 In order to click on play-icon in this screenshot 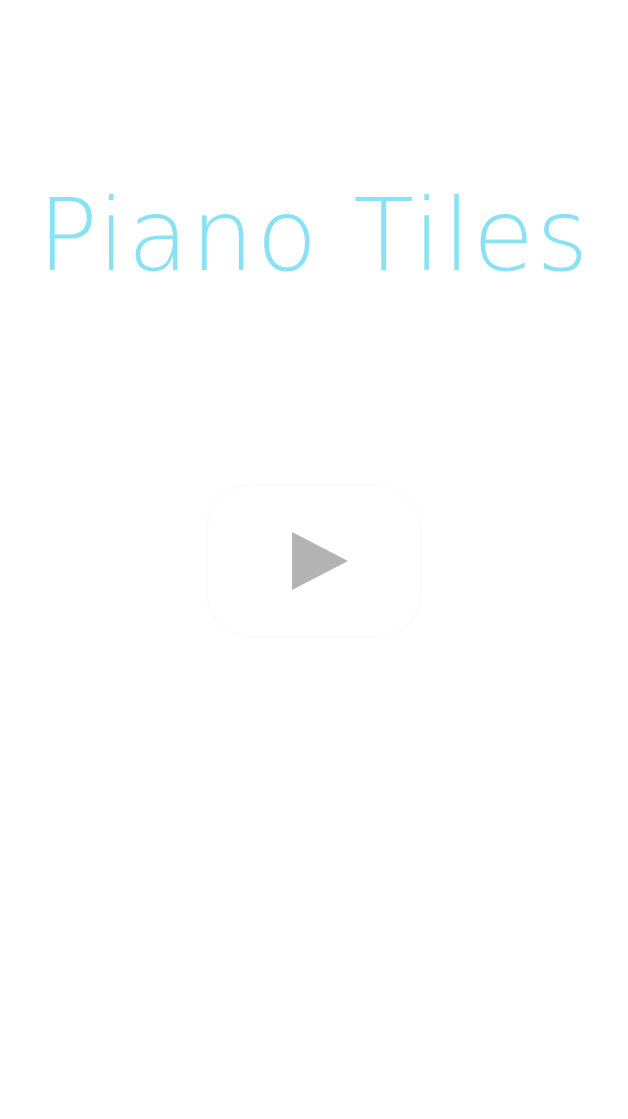, I will do `click(320, 561)`.